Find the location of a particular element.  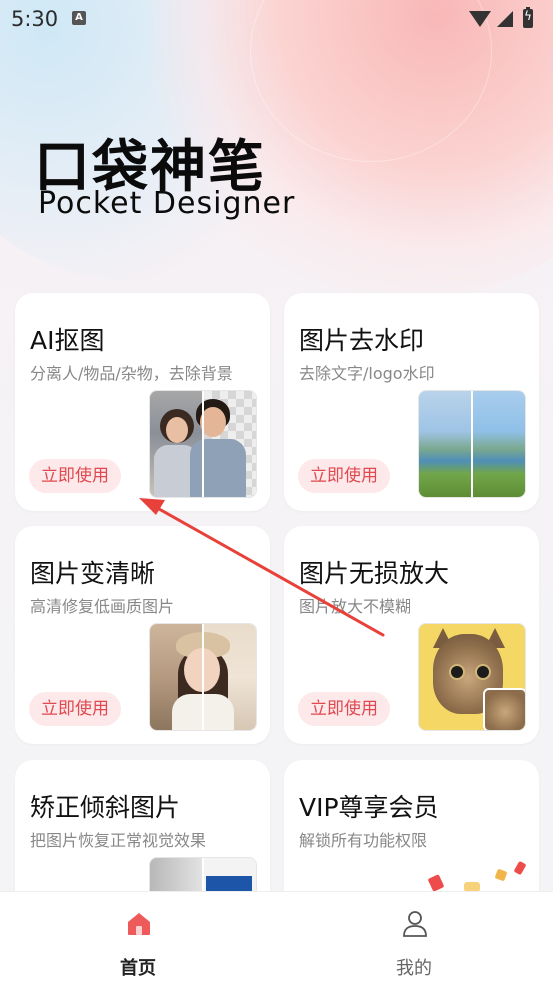

cat-thumbnail is located at coordinates (472, 677).